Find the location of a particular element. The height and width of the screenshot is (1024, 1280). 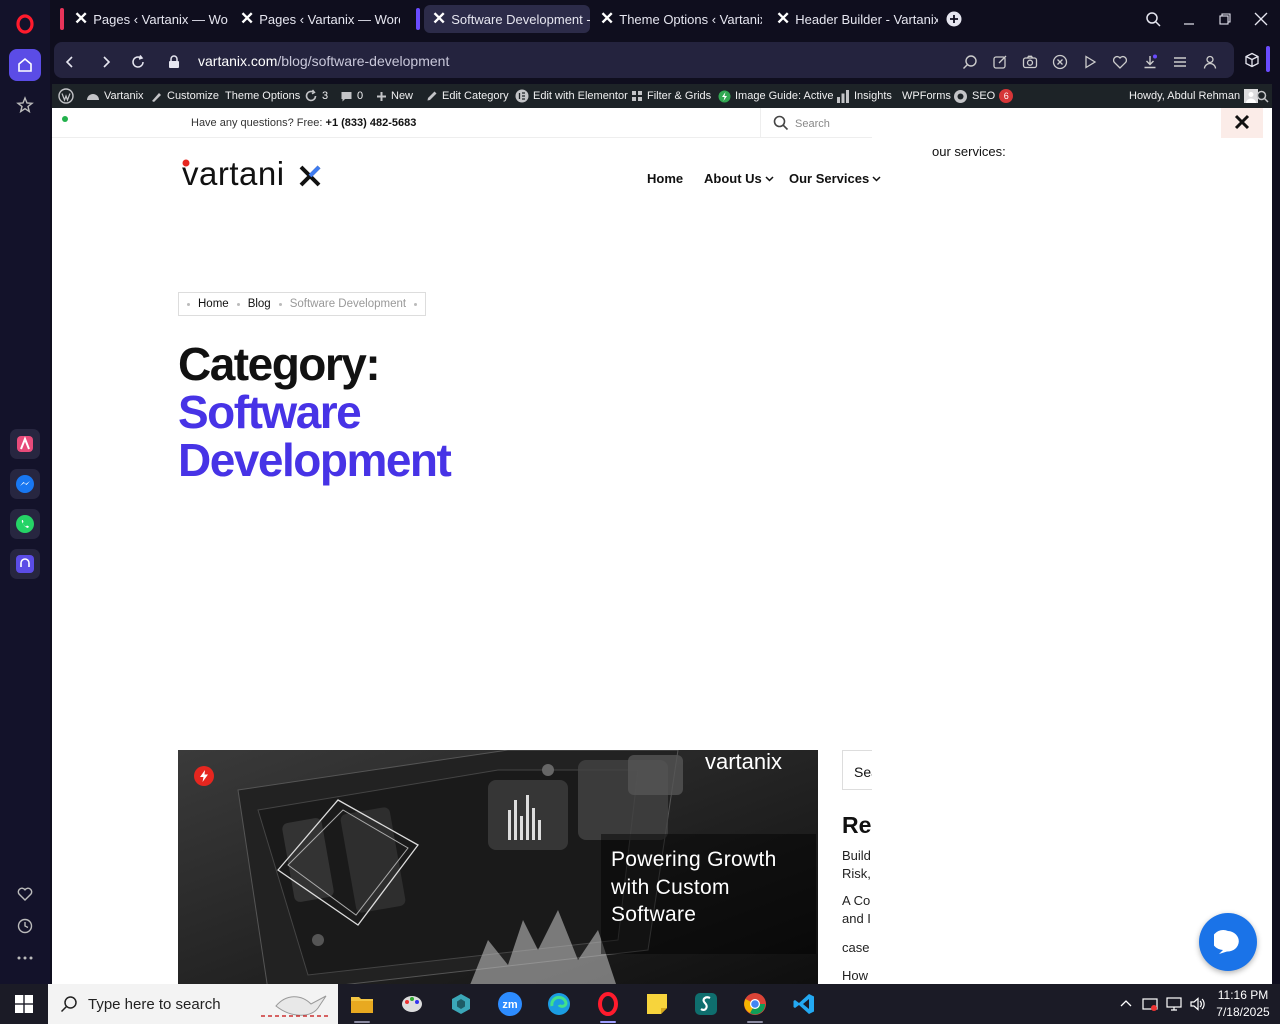

edge-browser-icon is located at coordinates (559, 1004).